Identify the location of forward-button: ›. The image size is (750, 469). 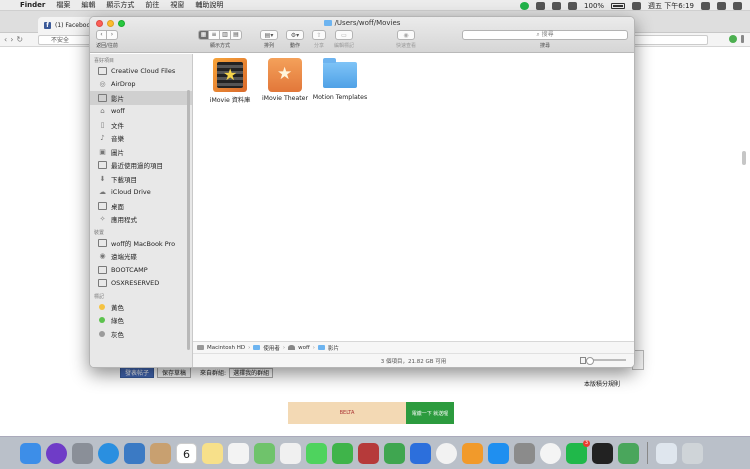
(112, 35).